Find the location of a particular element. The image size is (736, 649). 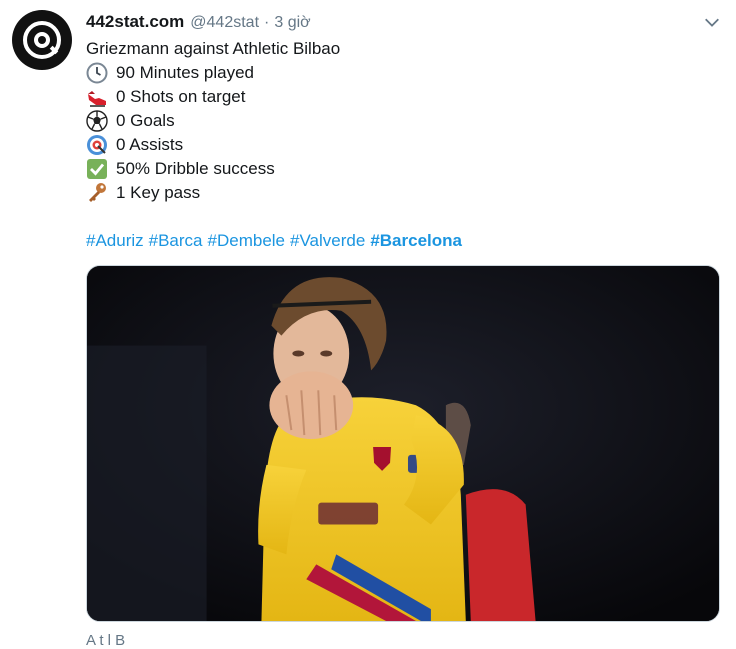

stat-line: 50% Dribble success is located at coordinates (401, 169).